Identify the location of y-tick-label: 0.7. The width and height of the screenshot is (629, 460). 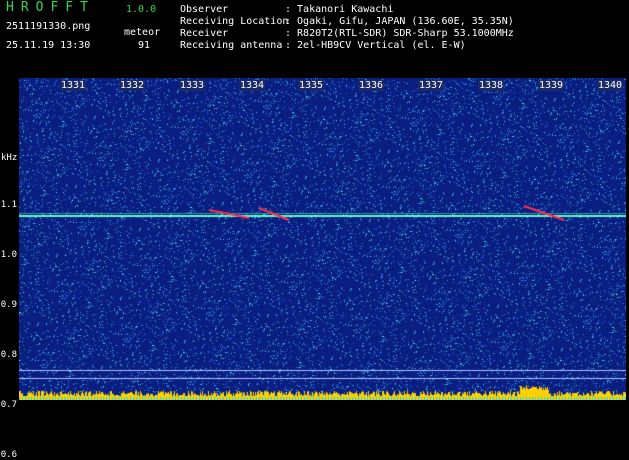
(8, 405).